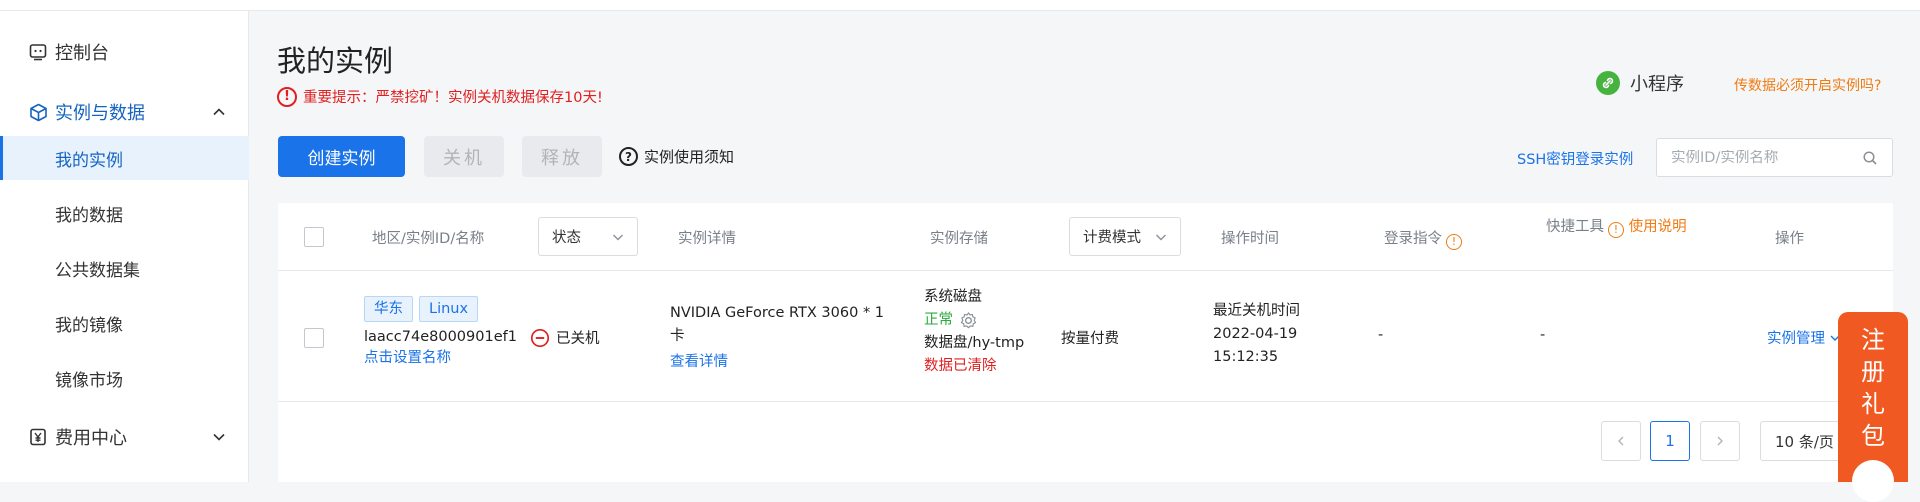 This screenshot has width=1920, height=502. Describe the element at coordinates (1873, 481) in the screenshot. I see `gift-ball-icon` at that location.